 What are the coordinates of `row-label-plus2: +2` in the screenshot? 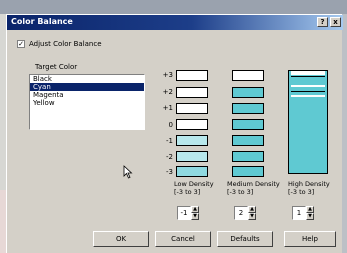 It's located at (167, 92).